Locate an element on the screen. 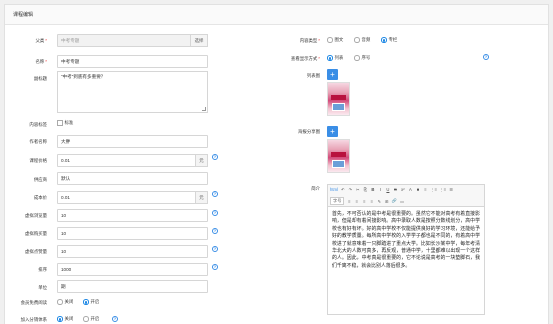 Image resolution: width=553 pixels, height=324 pixels. join-distribution-on-radio: 开启 is located at coordinates (91, 319).